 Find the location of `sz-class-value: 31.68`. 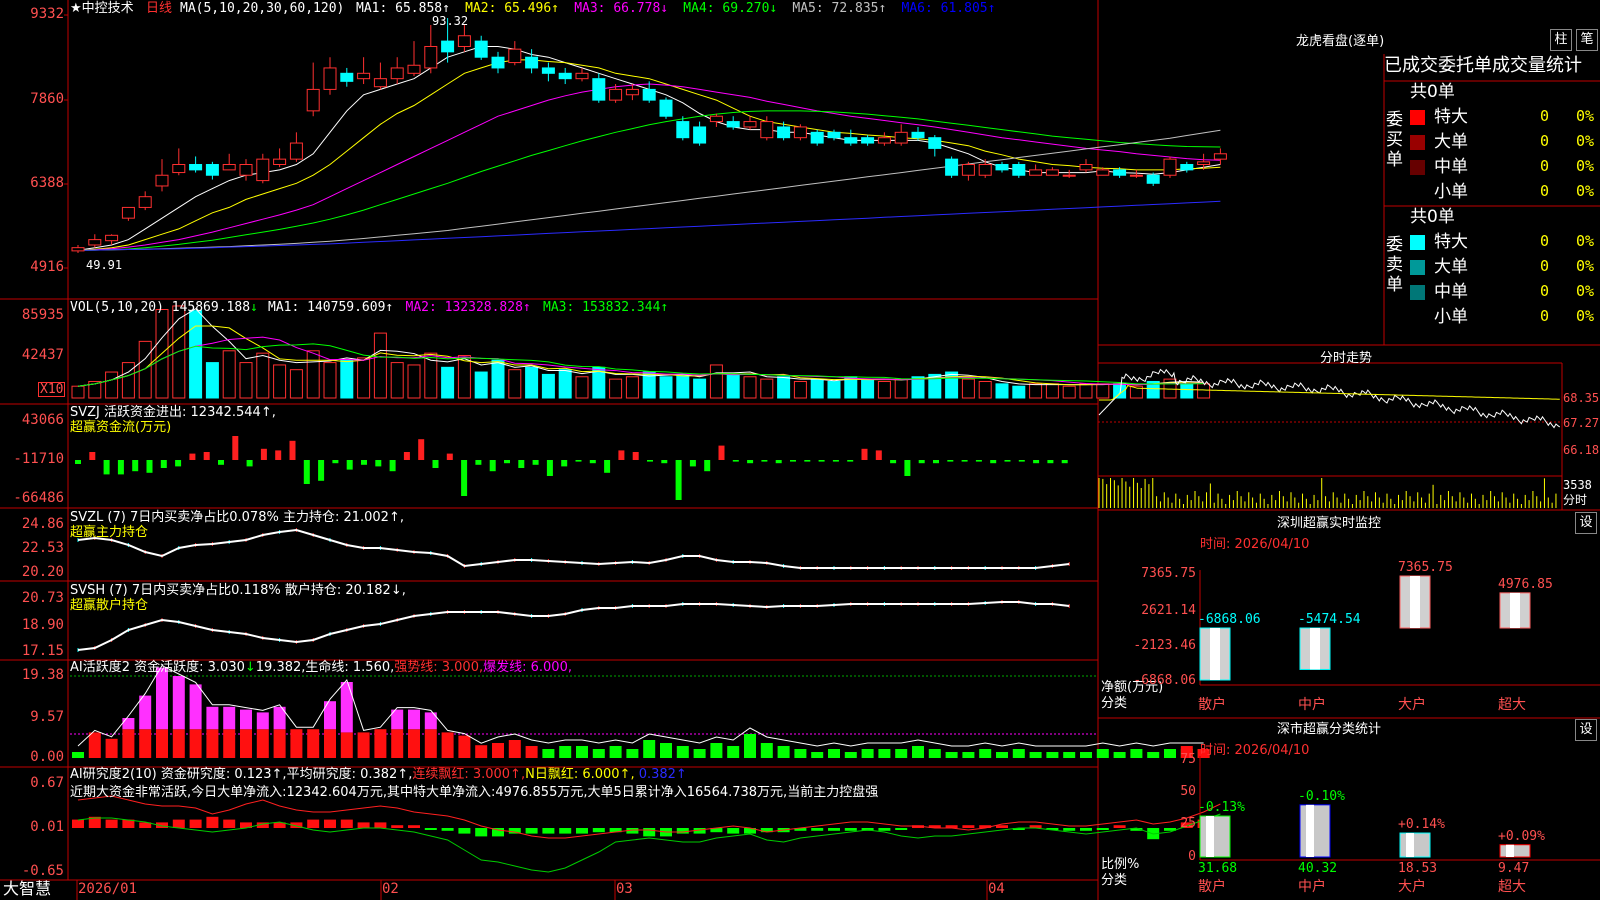

sz-class-value: 31.68 is located at coordinates (1218, 868).